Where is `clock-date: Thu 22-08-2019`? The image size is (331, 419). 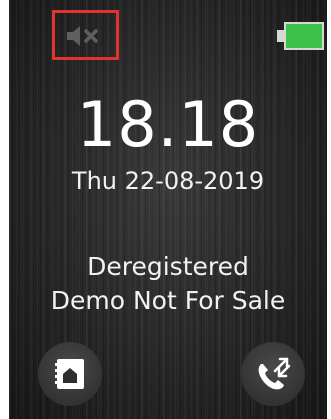 clock-date: Thu 22-08-2019 is located at coordinates (168, 181).